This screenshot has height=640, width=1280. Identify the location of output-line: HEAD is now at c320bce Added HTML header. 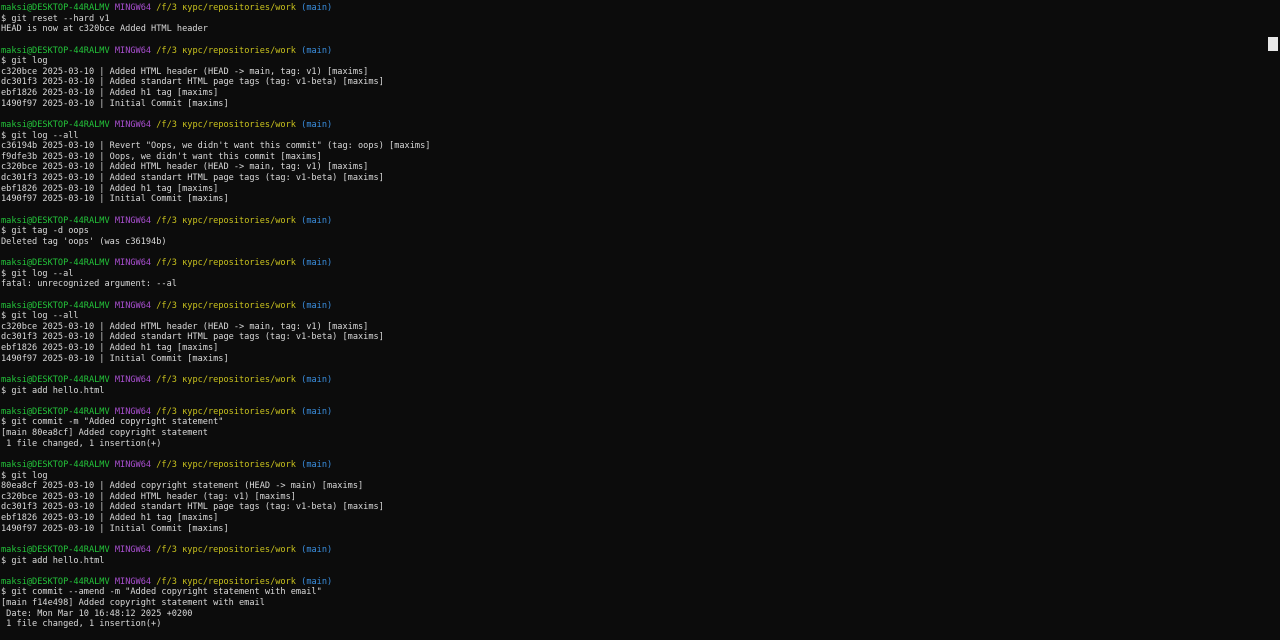
(104, 29).